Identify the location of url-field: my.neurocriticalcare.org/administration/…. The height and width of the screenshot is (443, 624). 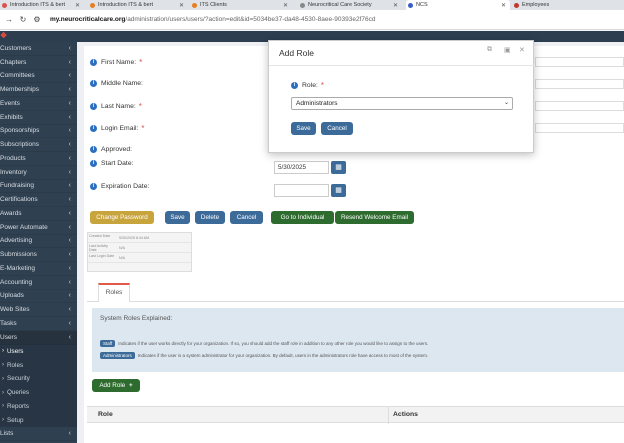
(212, 19).